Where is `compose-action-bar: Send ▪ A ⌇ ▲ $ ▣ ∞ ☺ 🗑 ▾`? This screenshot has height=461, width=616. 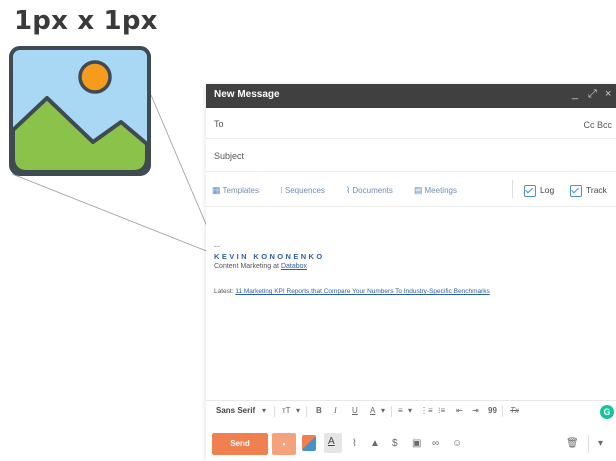 compose-action-bar: Send ▪ A ⌇ ▲ $ ▣ ∞ ☺ 🗑 ▾ is located at coordinates (411, 445).